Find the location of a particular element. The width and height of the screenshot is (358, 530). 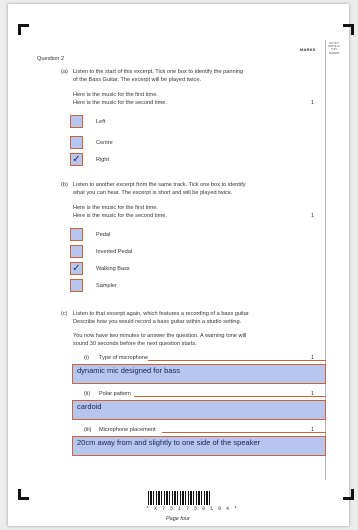

option-box-right: ✓ is located at coordinates (76, 159).